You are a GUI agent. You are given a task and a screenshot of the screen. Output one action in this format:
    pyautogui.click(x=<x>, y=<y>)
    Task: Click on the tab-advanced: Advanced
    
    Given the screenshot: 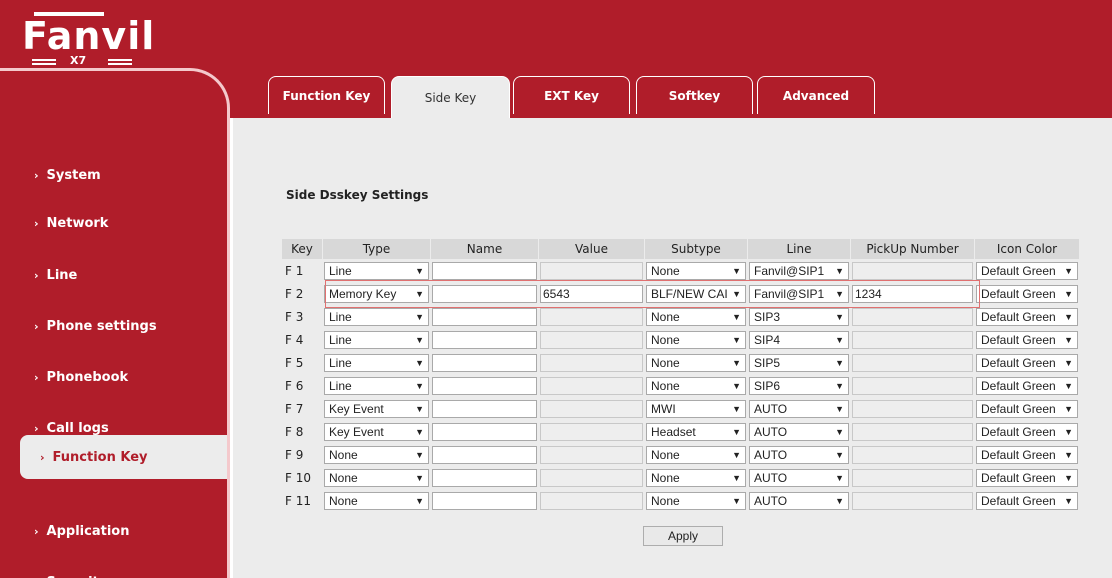 What is the action you would take?
    pyautogui.click(x=816, y=95)
    